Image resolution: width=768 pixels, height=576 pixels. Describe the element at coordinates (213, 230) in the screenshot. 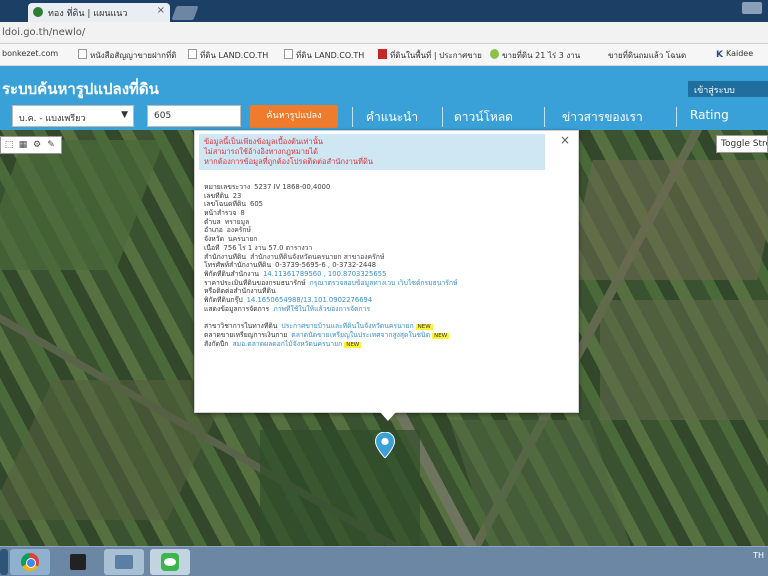

I see `detail-label: อำเภอ` at that location.